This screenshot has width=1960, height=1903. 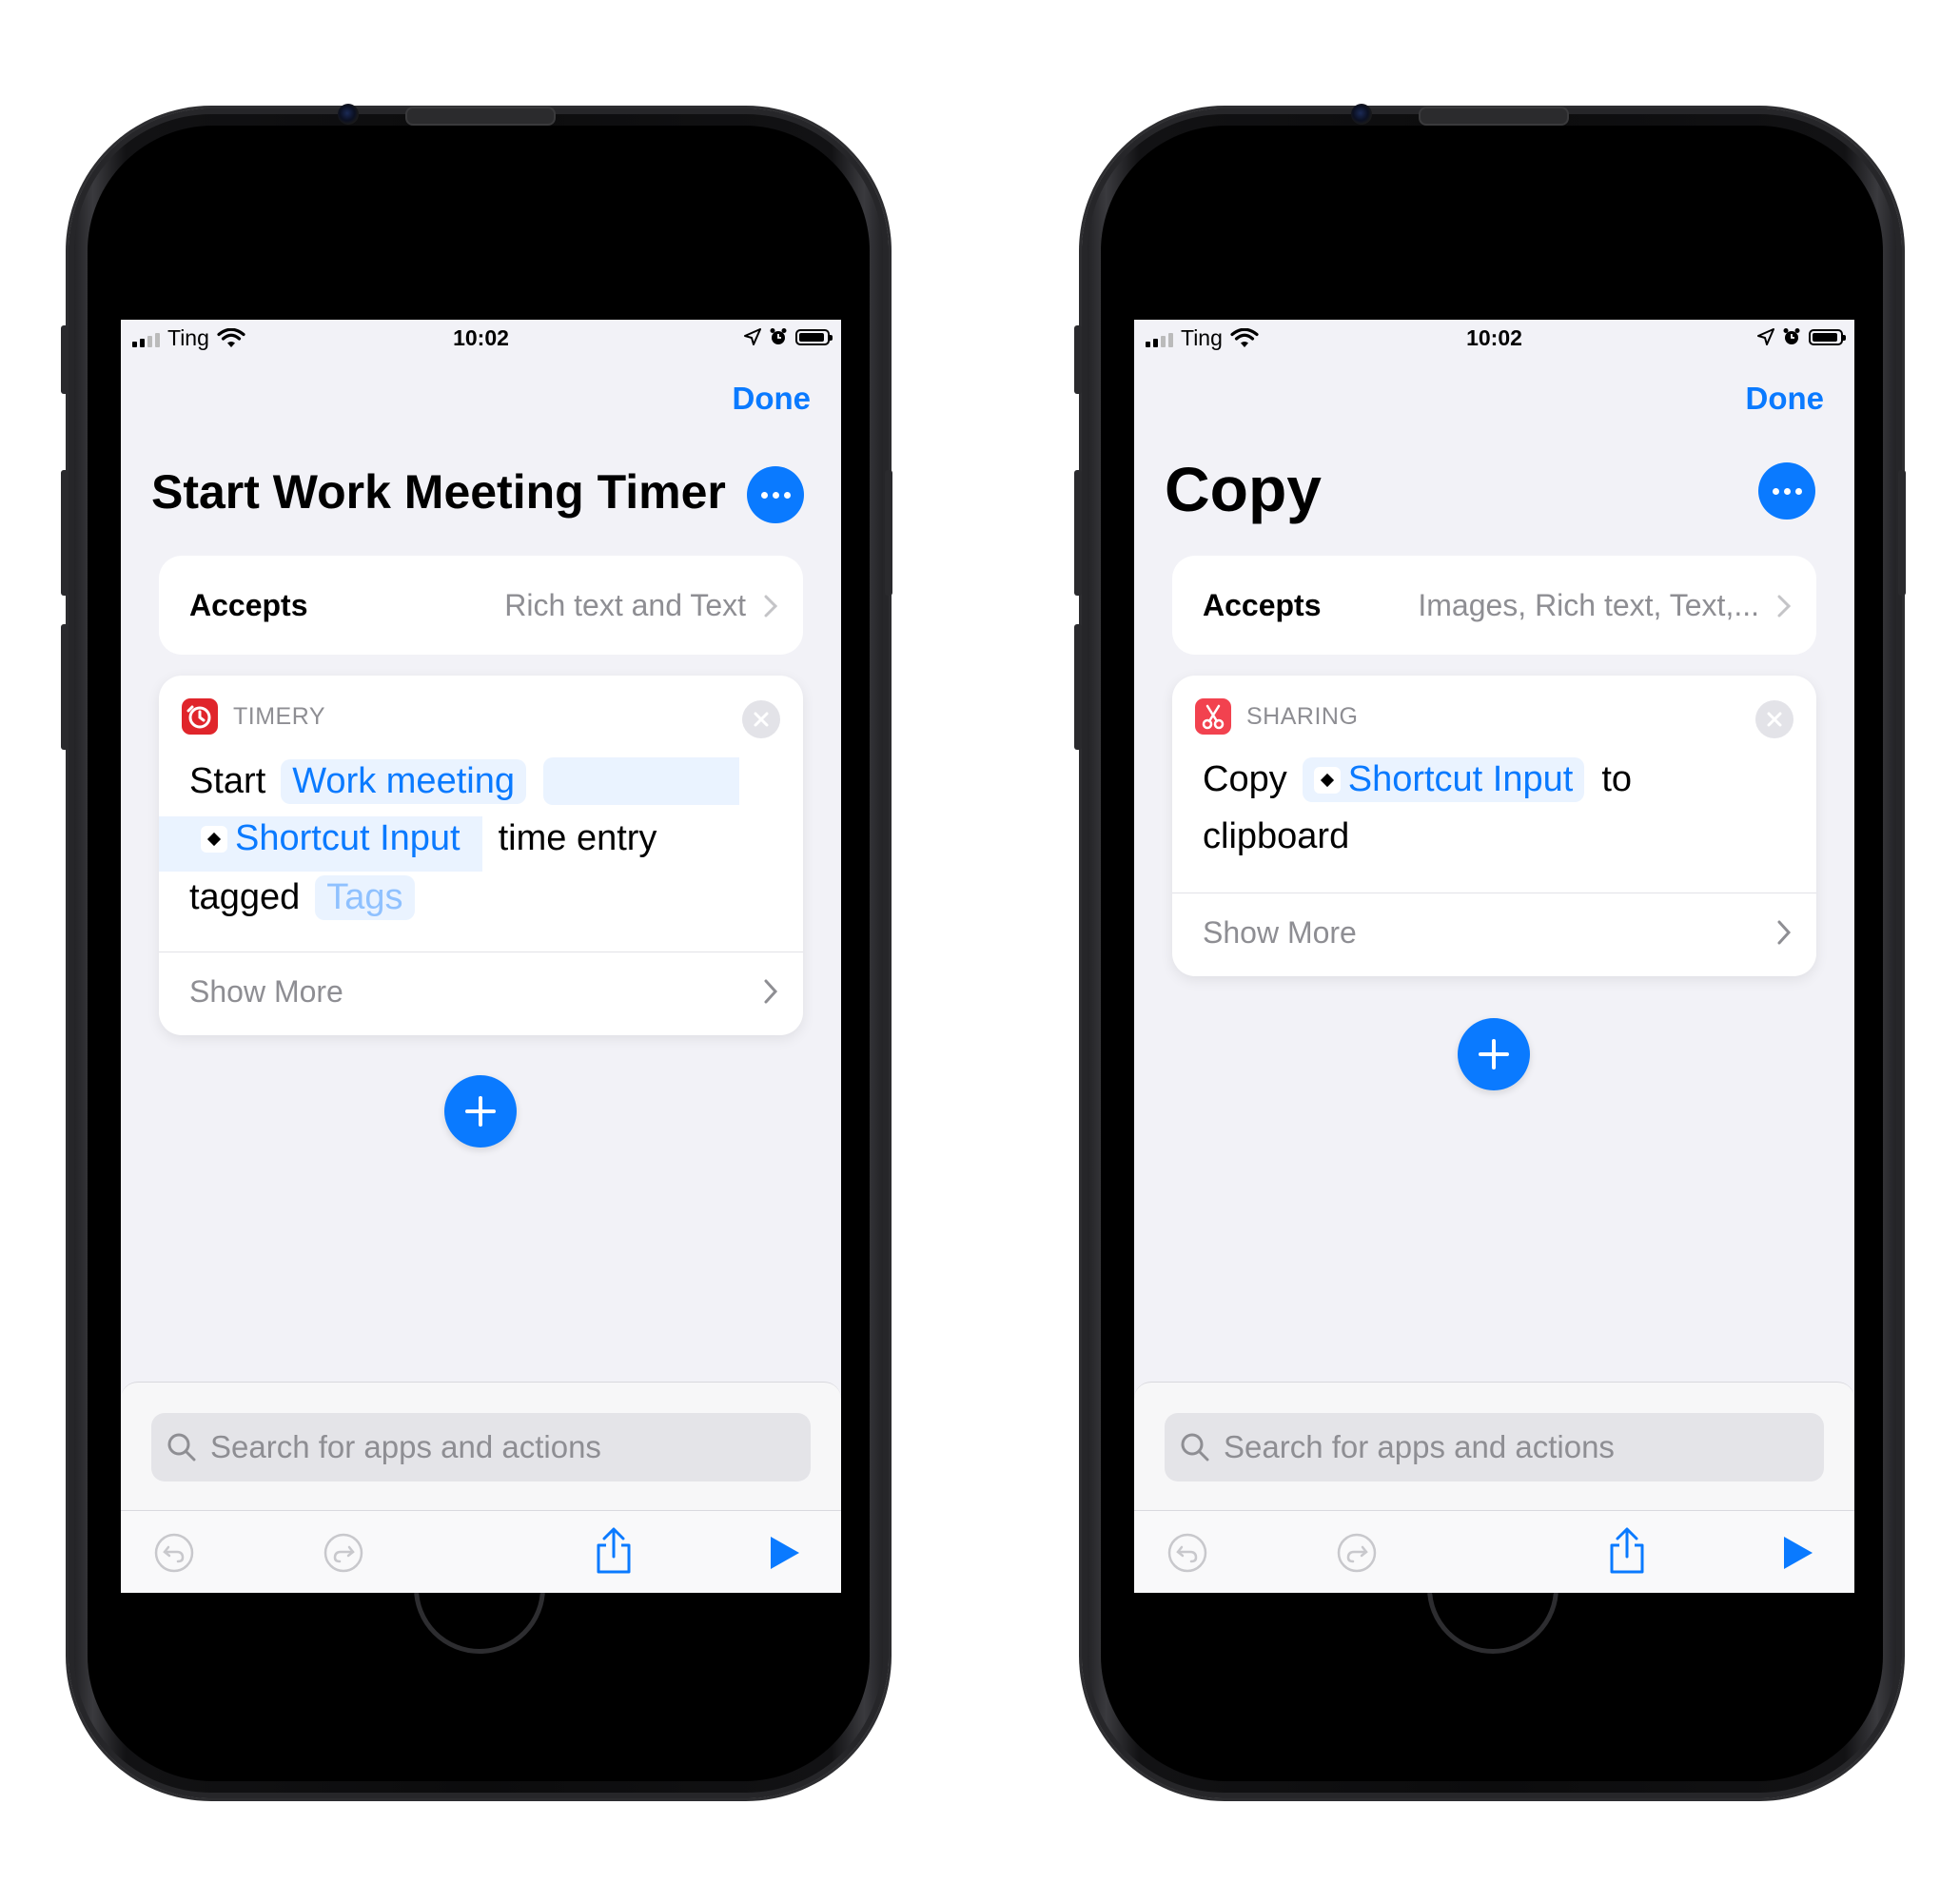 What do you see at coordinates (1213, 717) in the screenshot?
I see `scissors-app-icon` at bounding box center [1213, 717].